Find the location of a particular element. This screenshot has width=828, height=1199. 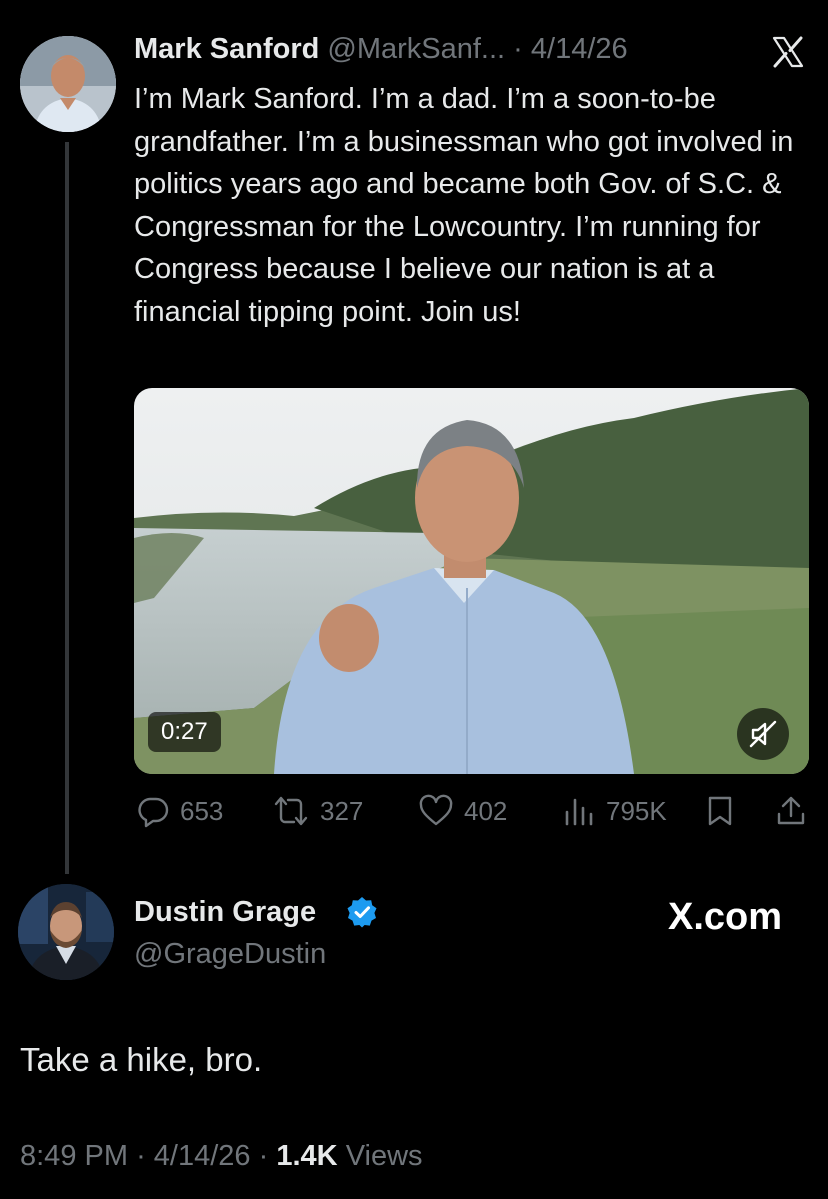

xcom-brand: X.com is located at coordinates (725, 917).